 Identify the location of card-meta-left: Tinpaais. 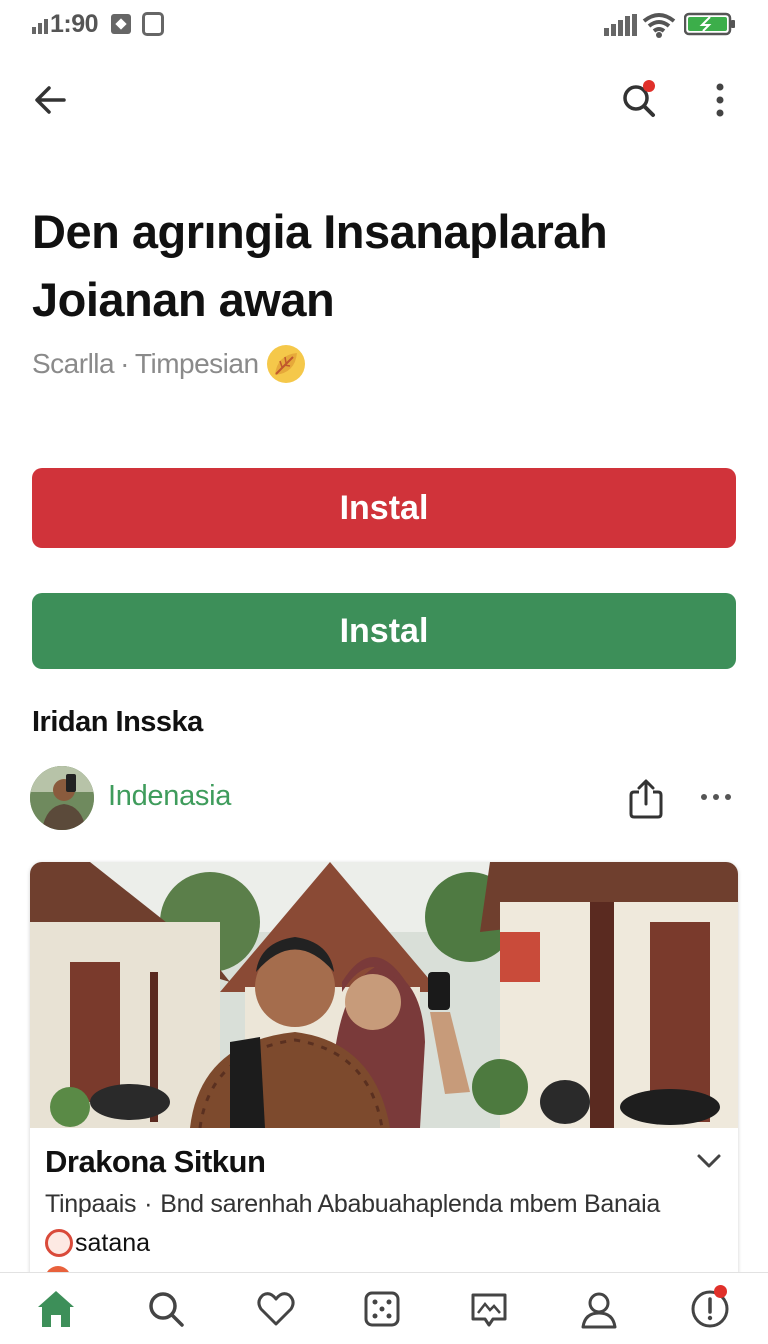
(91, 1204).